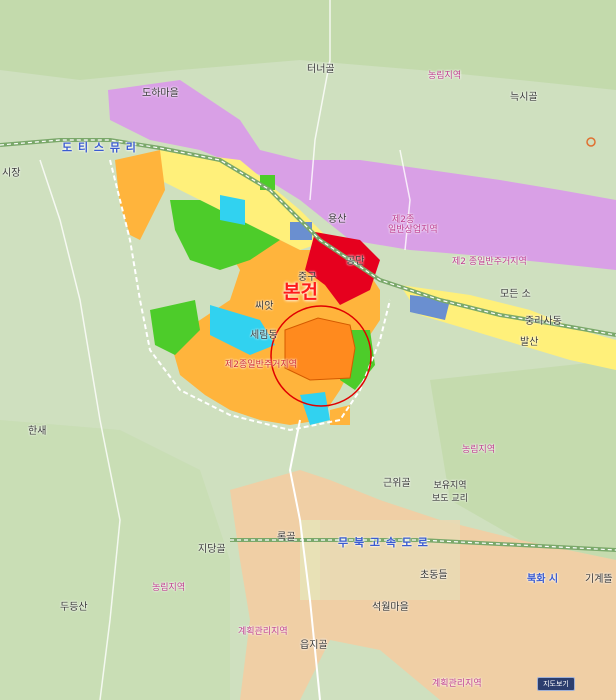  I want to click on zone-label-planned: 계획관리지역, so click(263, 632).